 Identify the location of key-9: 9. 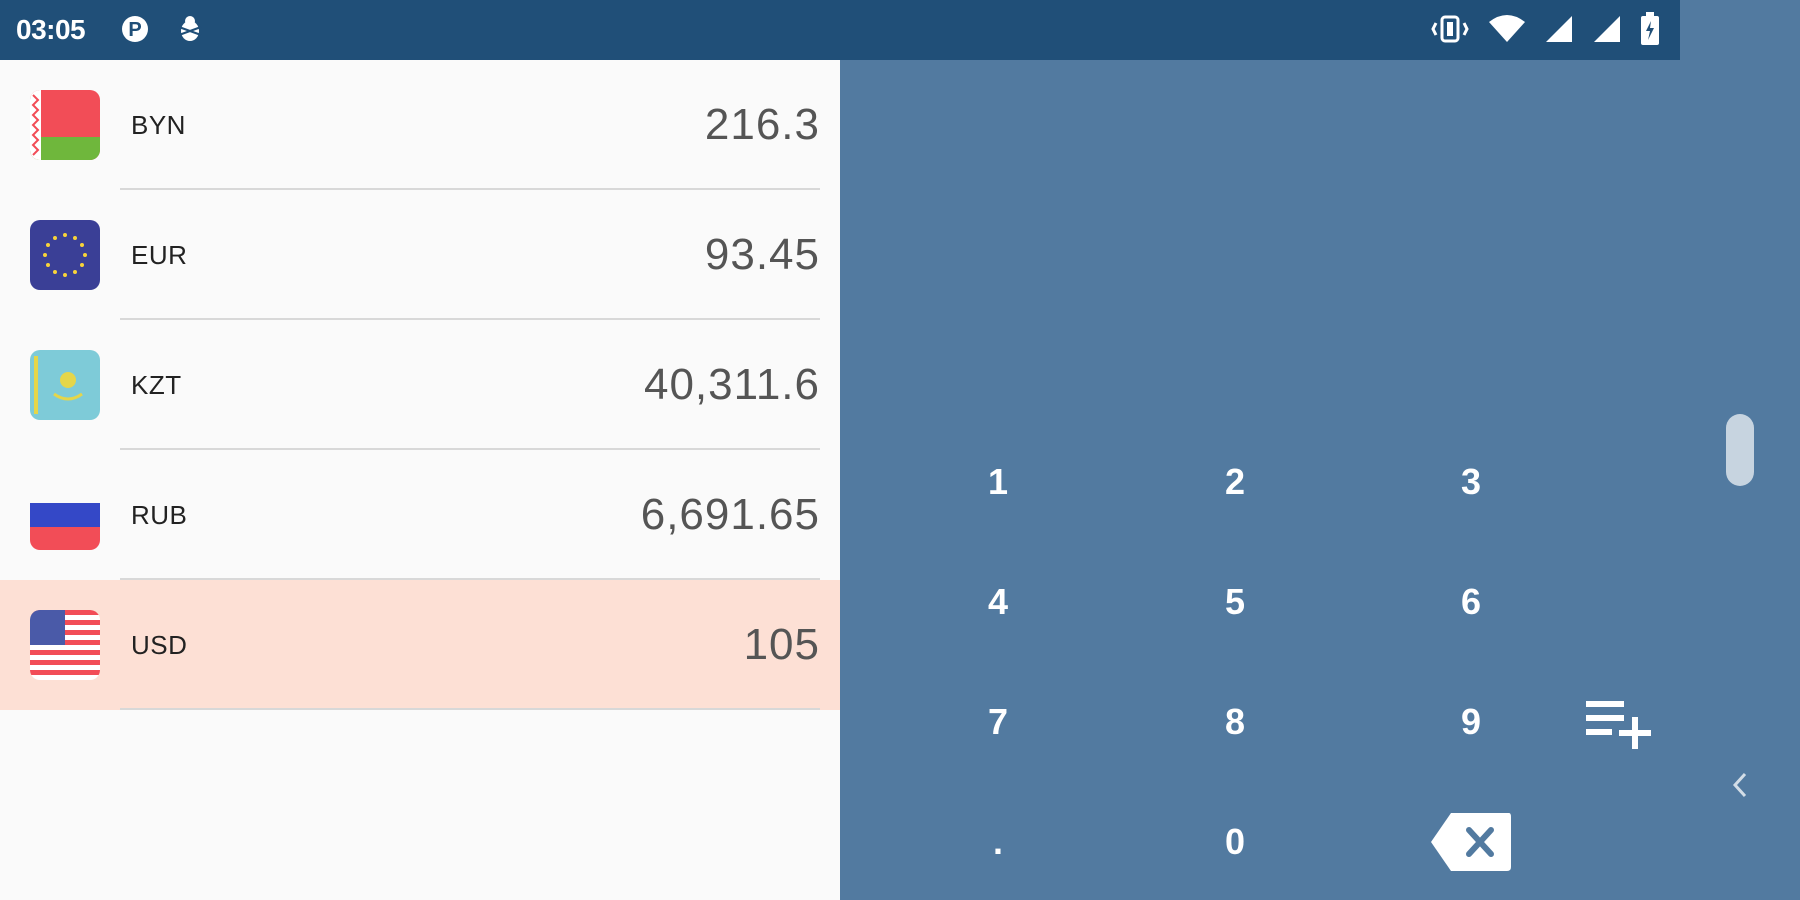
(1471, 722).